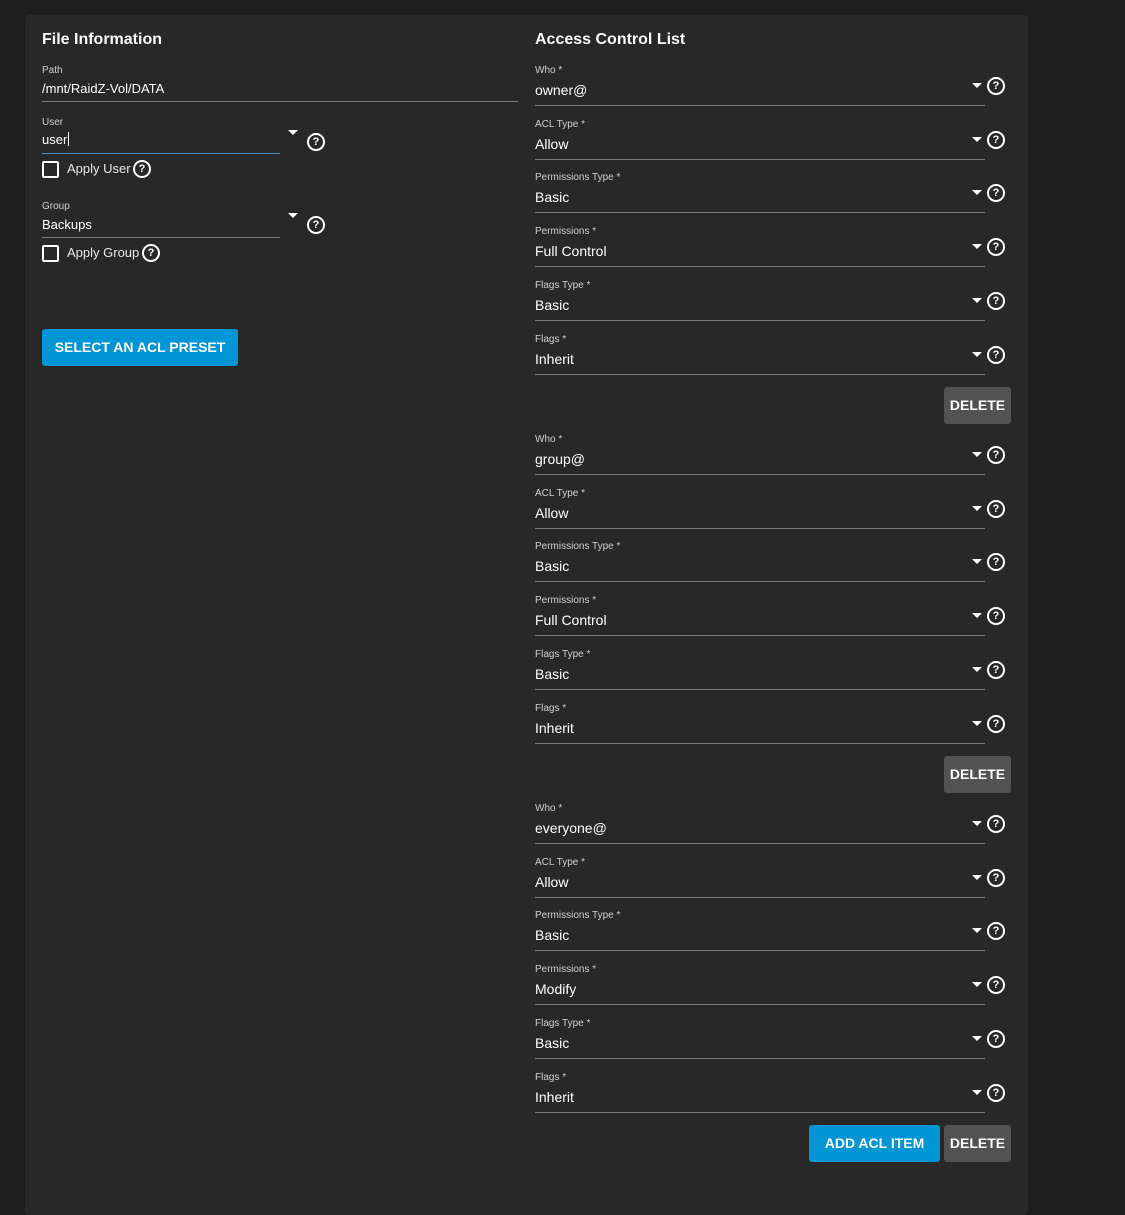 The width and height of the screenshot is (1125, 1215). I want to click on group-label: Group, so click(56, 206).